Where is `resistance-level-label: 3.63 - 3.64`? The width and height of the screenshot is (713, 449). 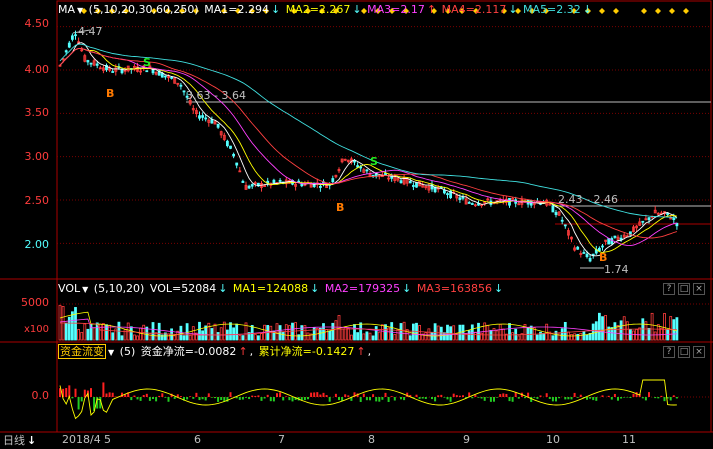
resistance-level-label: 3.63 - 3.64 is located at coordinates (216, 95).